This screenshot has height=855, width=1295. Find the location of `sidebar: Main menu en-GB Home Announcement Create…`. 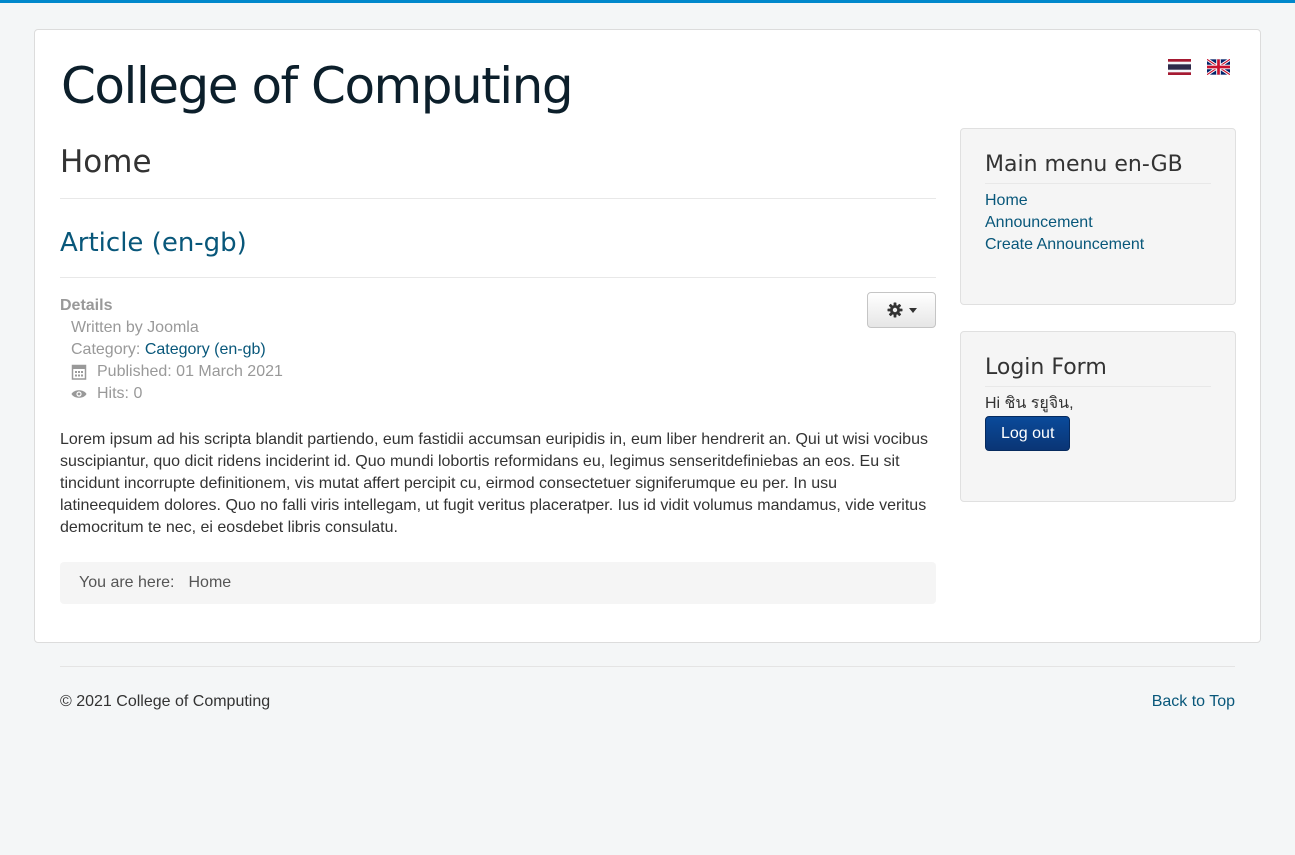

sidebar: Main menu en-GB Home Announcement Create… is located at coordinates (1098, 328).